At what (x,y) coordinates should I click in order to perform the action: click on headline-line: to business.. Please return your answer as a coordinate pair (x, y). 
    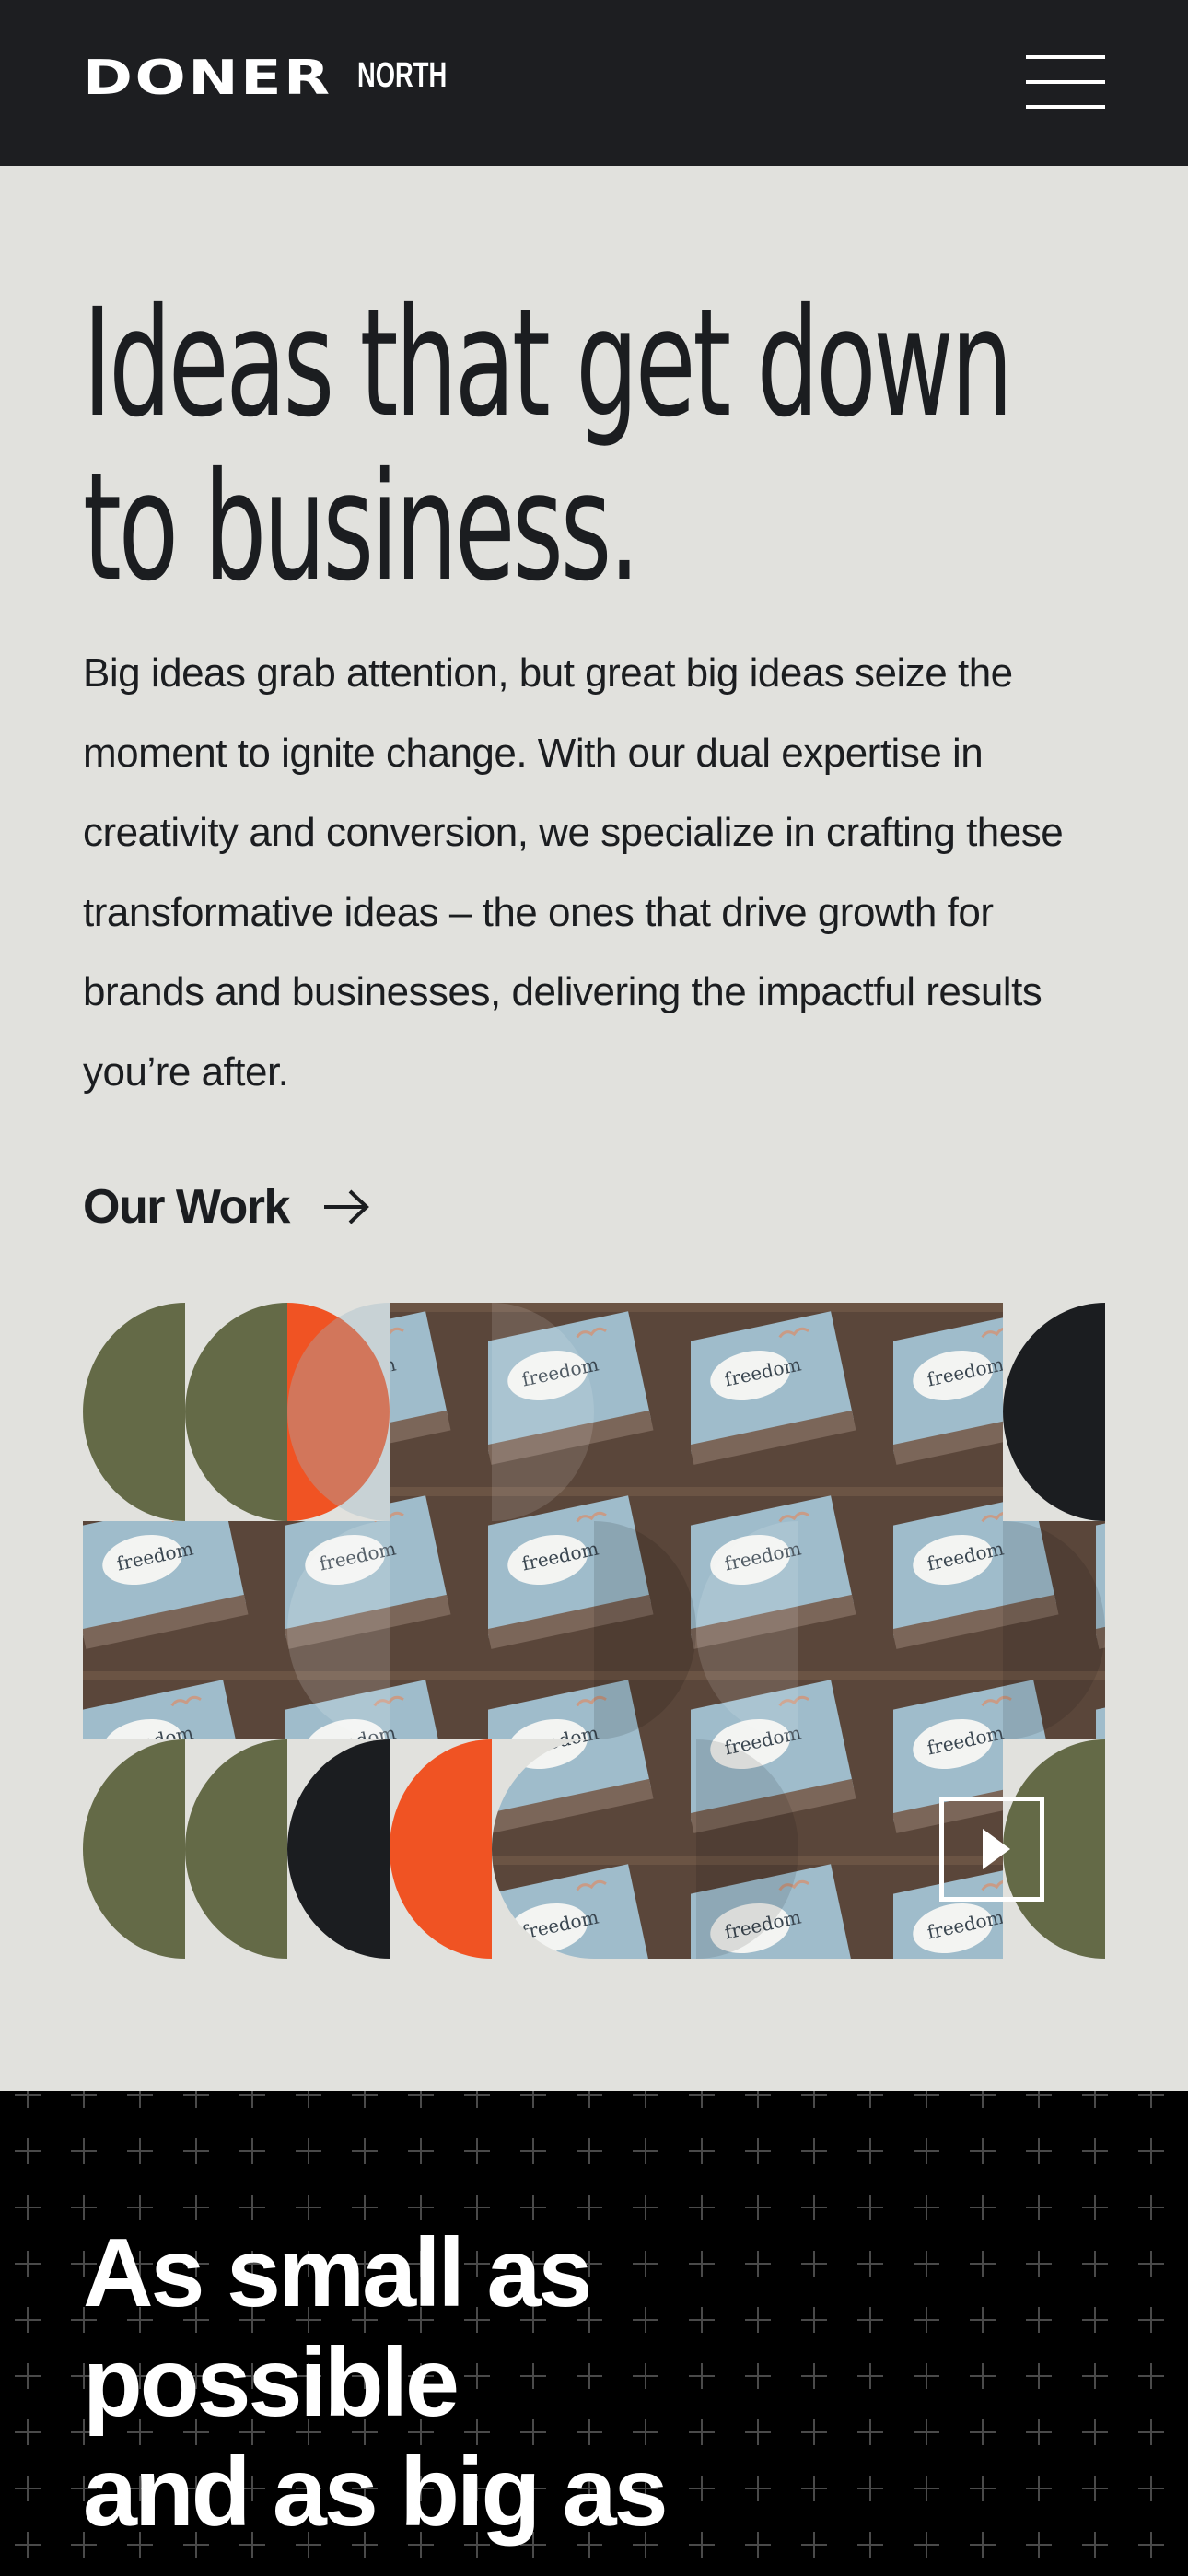
    Looking at the image, I should click on (361, 528).